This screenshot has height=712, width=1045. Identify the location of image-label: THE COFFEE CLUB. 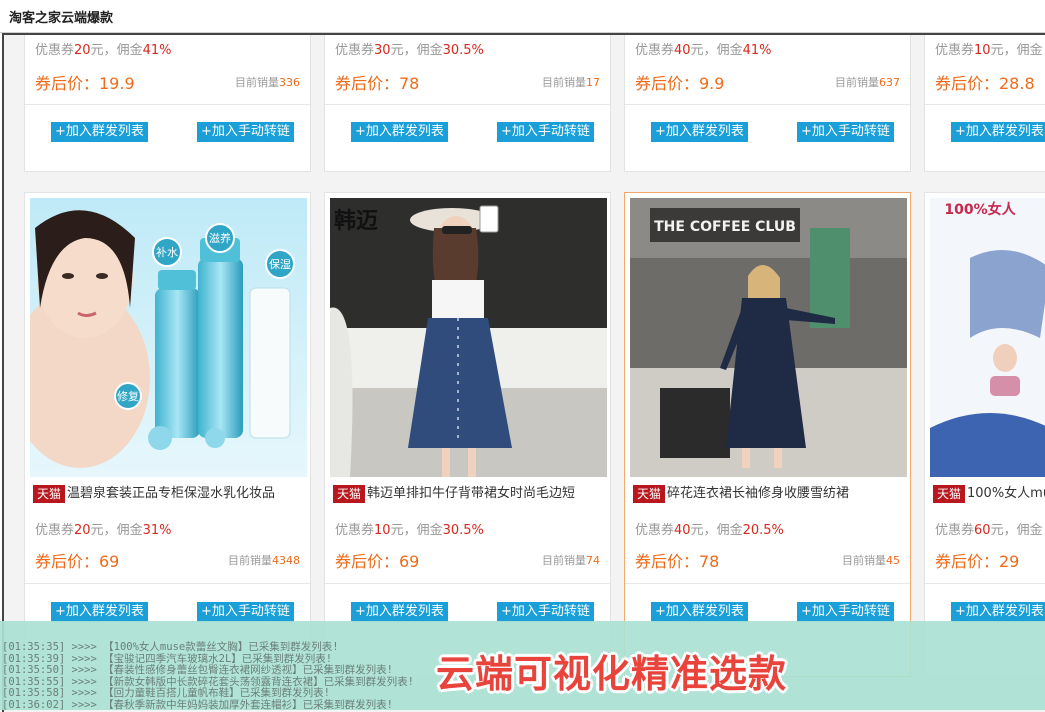
(725, 227).